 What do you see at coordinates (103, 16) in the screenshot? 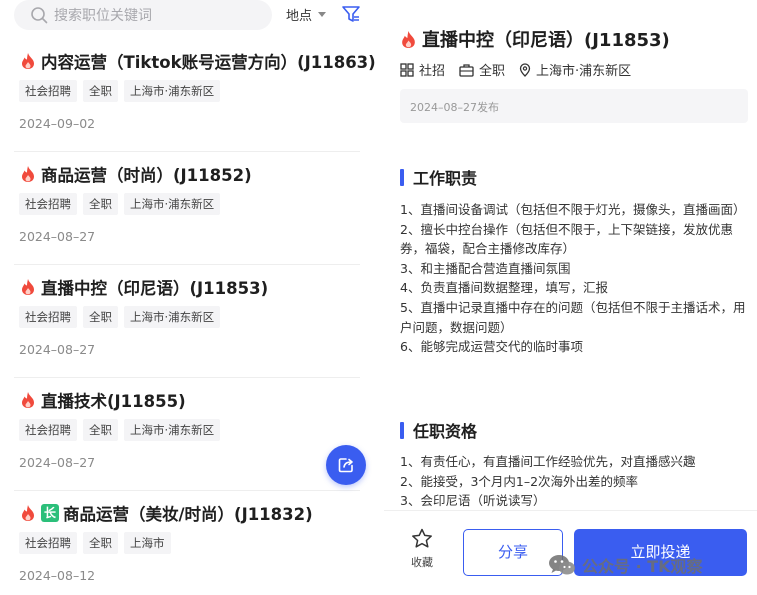
I see `search-placeholder: 搜索职位关键词` at bounding box center [103, 16].